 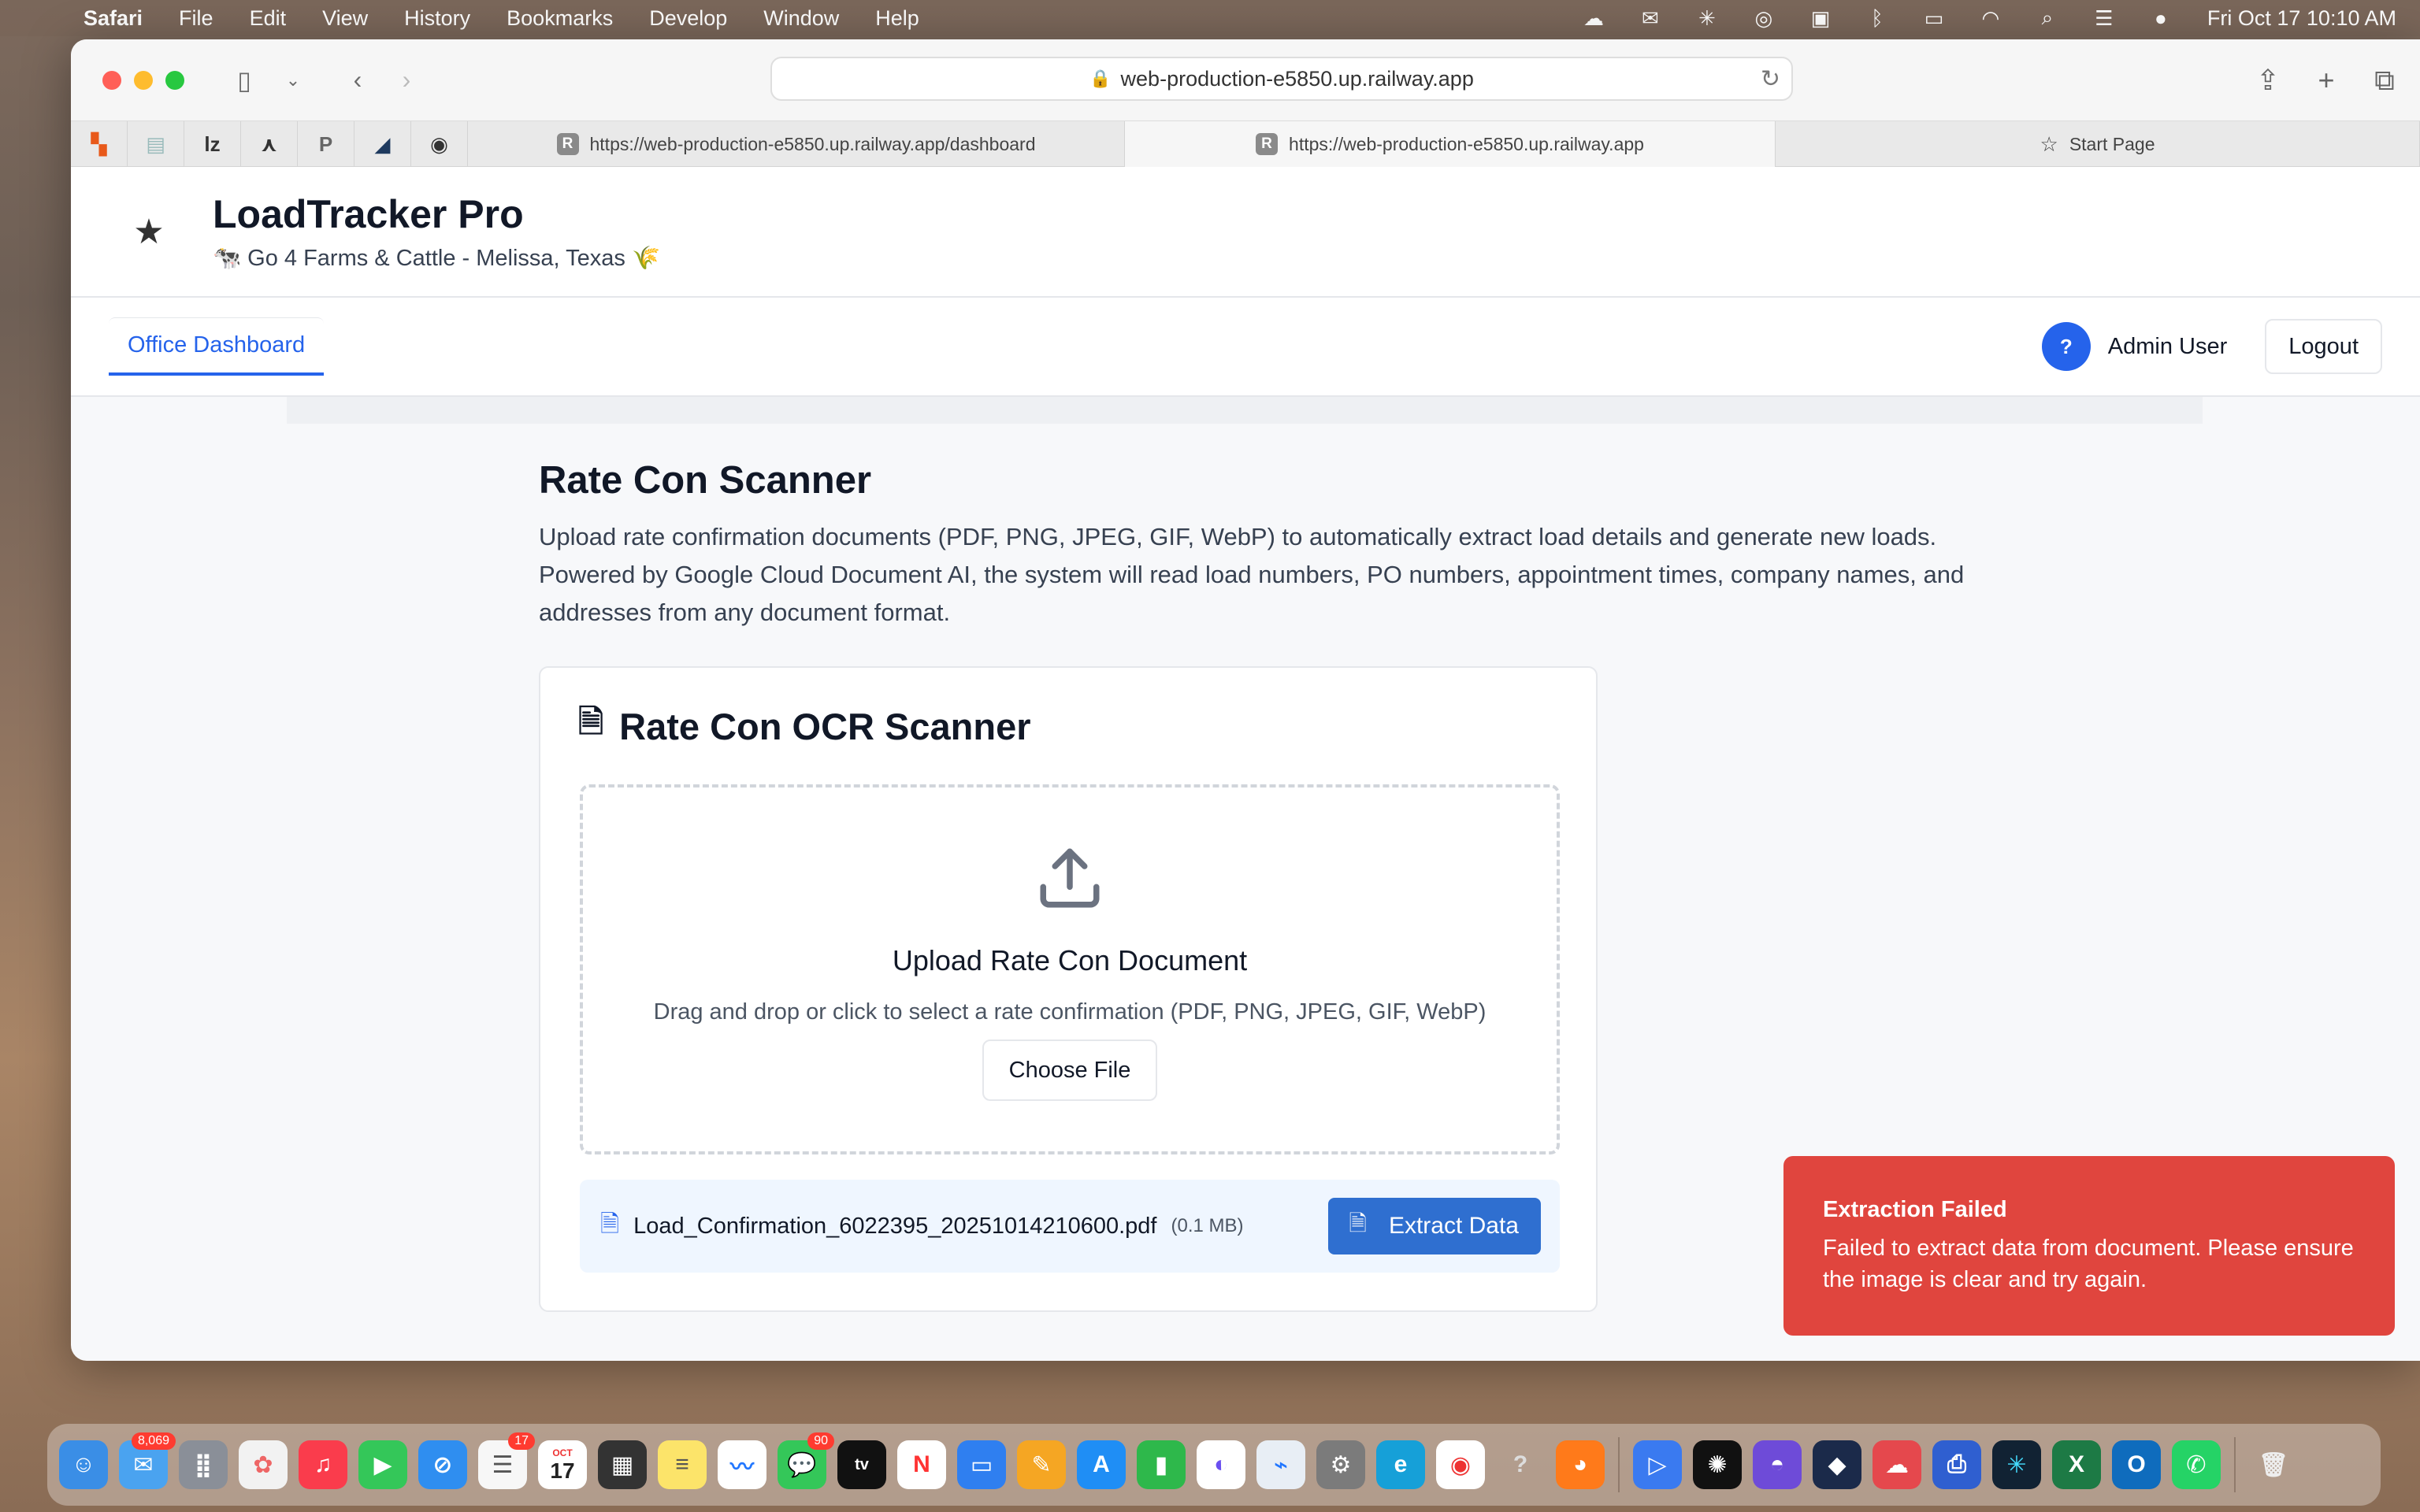 I want to click on facetime-icon: ▶, so click(x=382, y=1464).